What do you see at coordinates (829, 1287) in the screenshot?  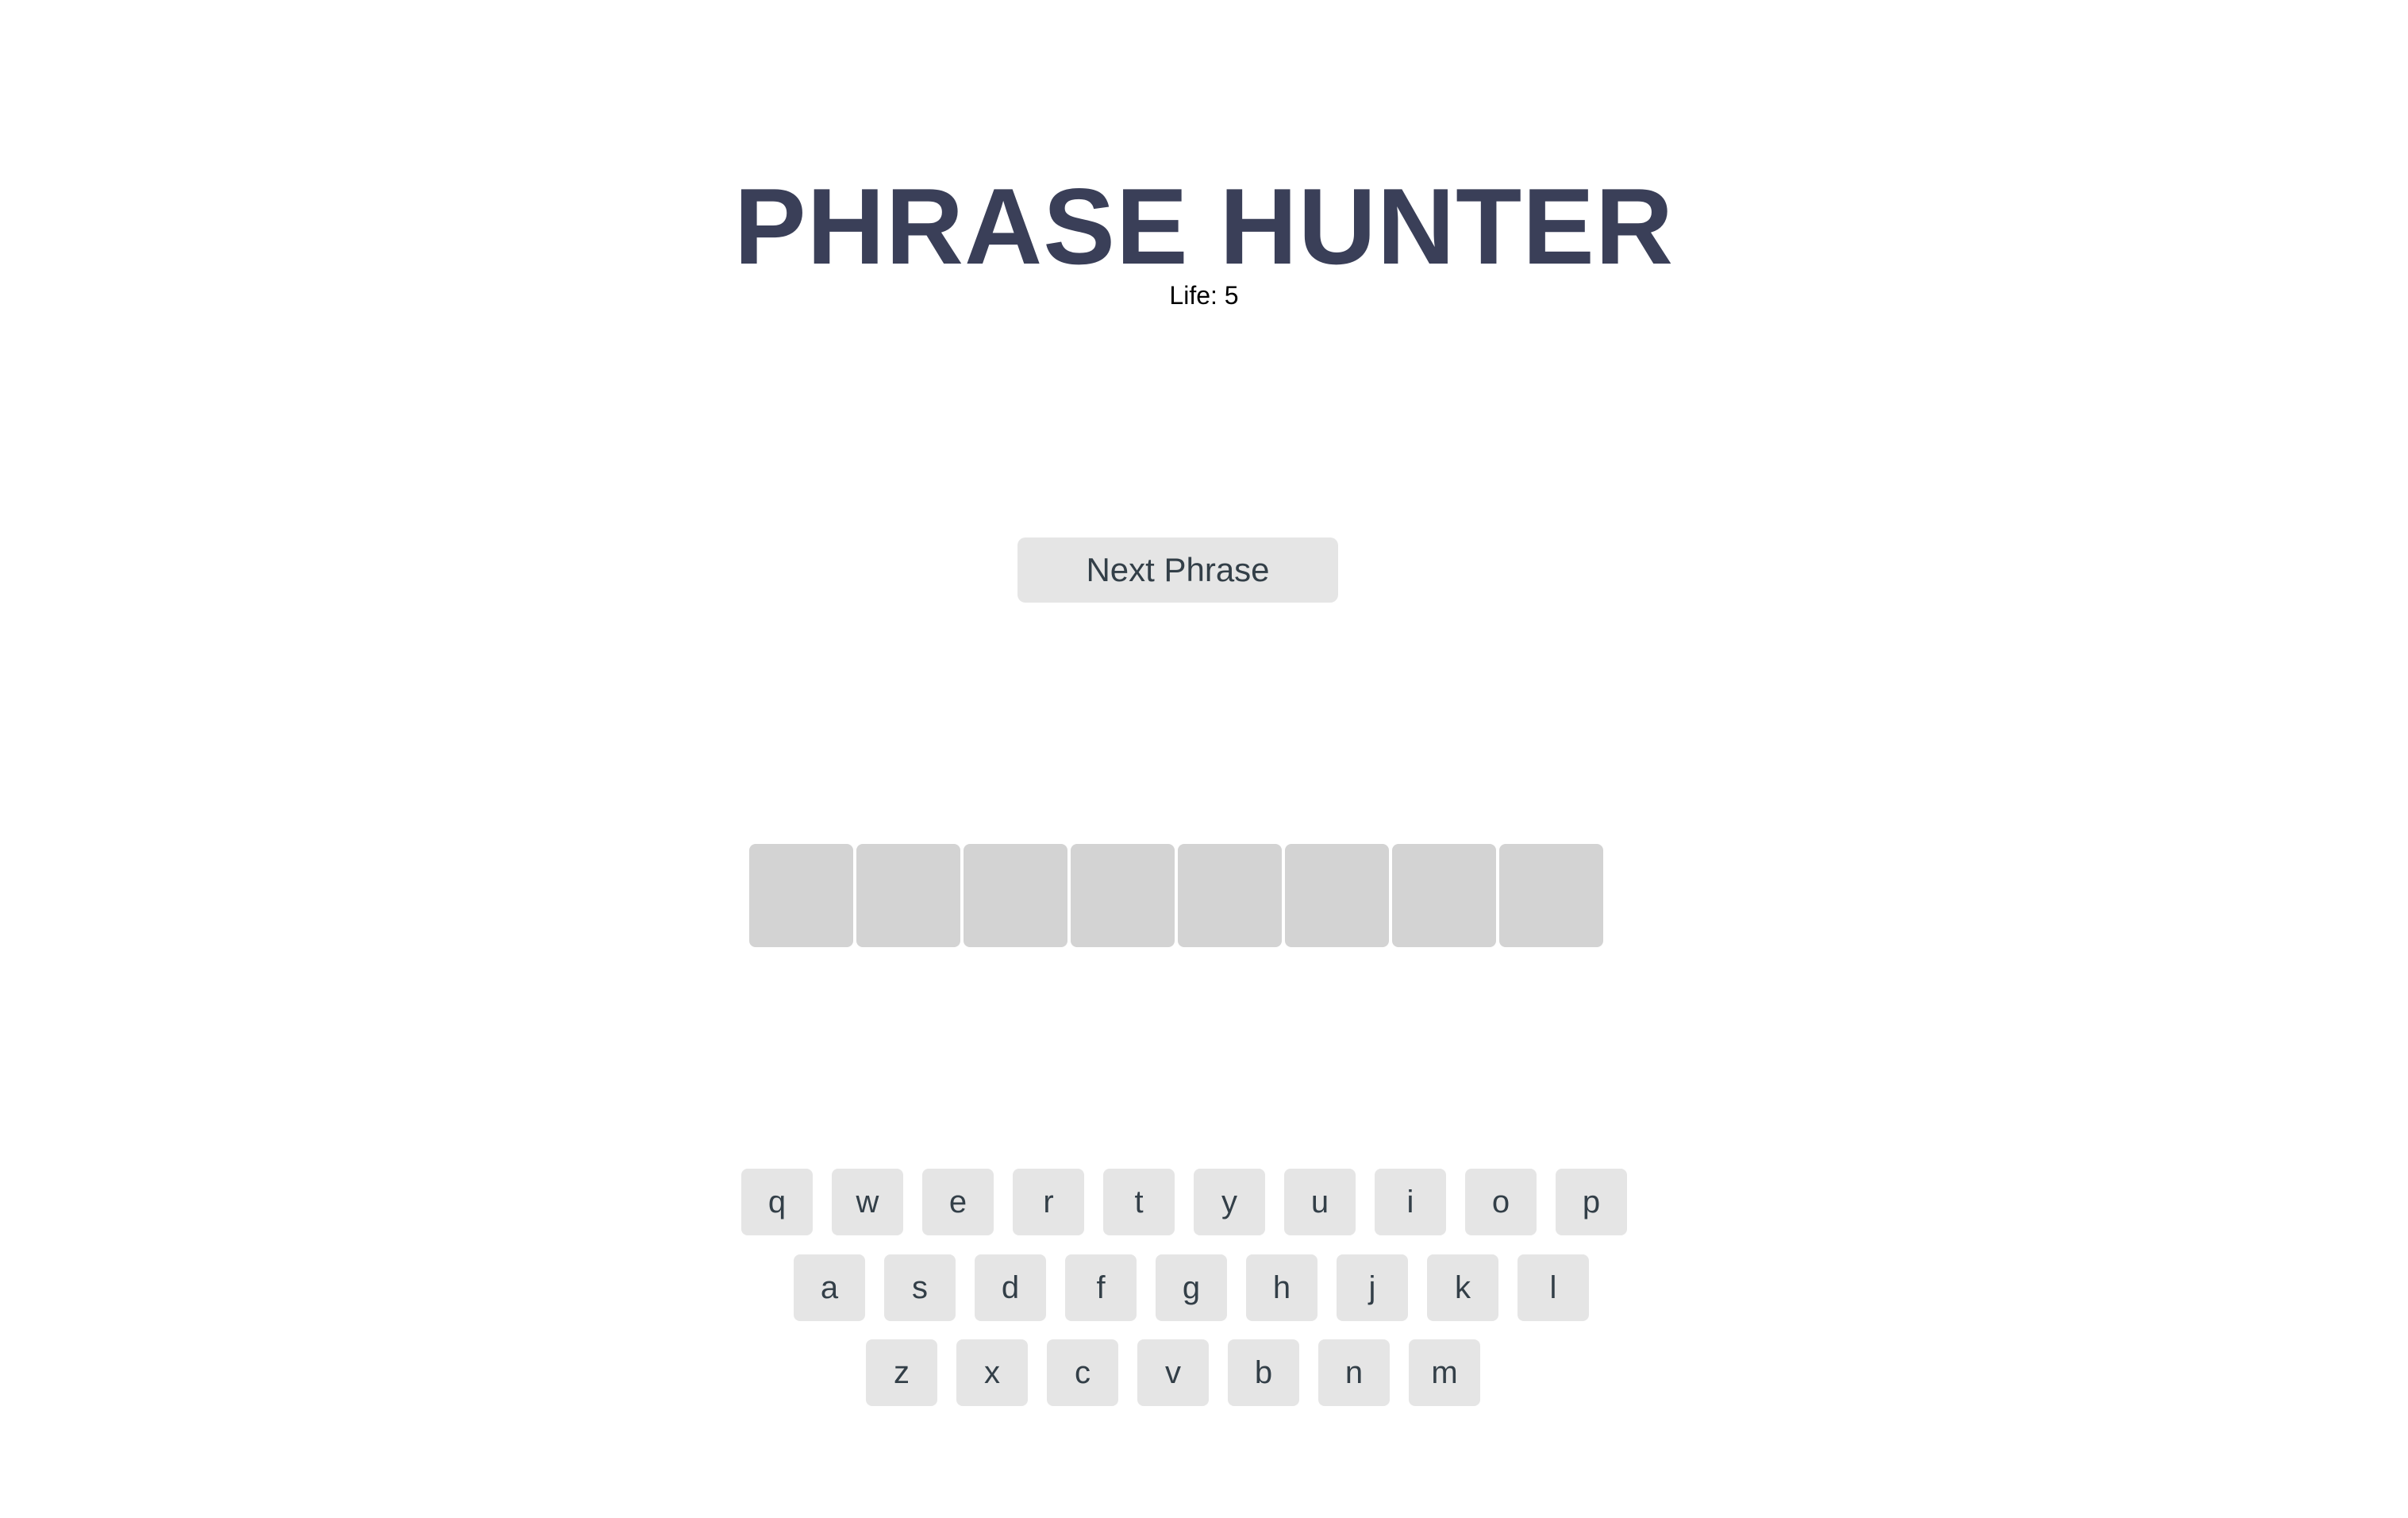 I see `key-a: a` at bounding box center [829, 1287].